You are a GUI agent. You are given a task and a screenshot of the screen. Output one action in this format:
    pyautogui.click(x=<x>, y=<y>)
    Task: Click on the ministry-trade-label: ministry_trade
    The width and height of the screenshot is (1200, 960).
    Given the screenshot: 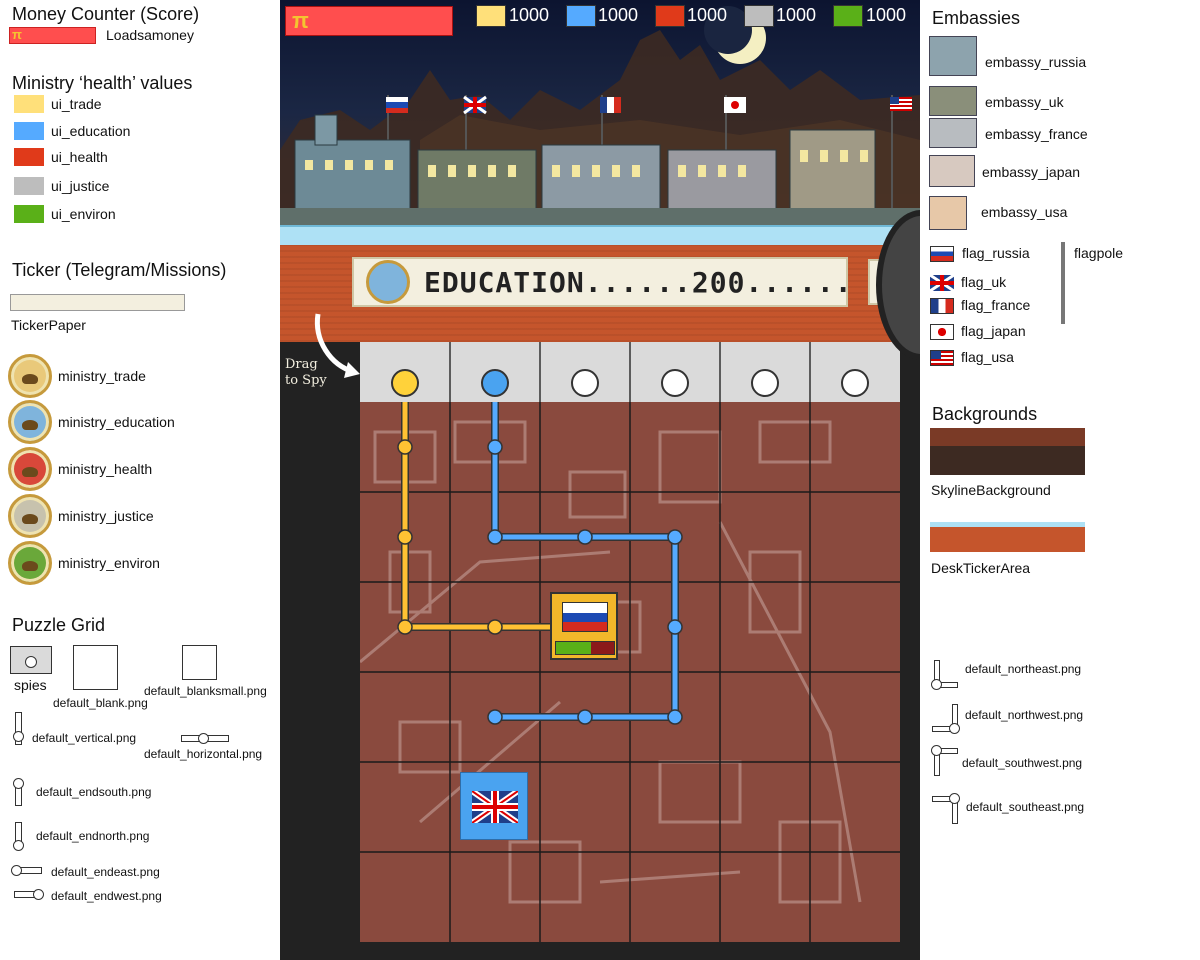 What is the action you would take?
    pyautogui.click(x=102, y=376)
    